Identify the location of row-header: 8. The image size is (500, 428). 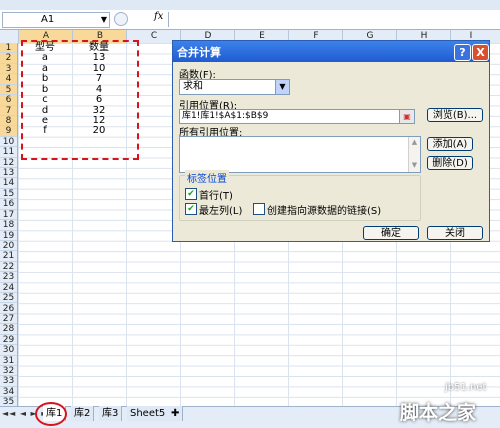
(8, 121).